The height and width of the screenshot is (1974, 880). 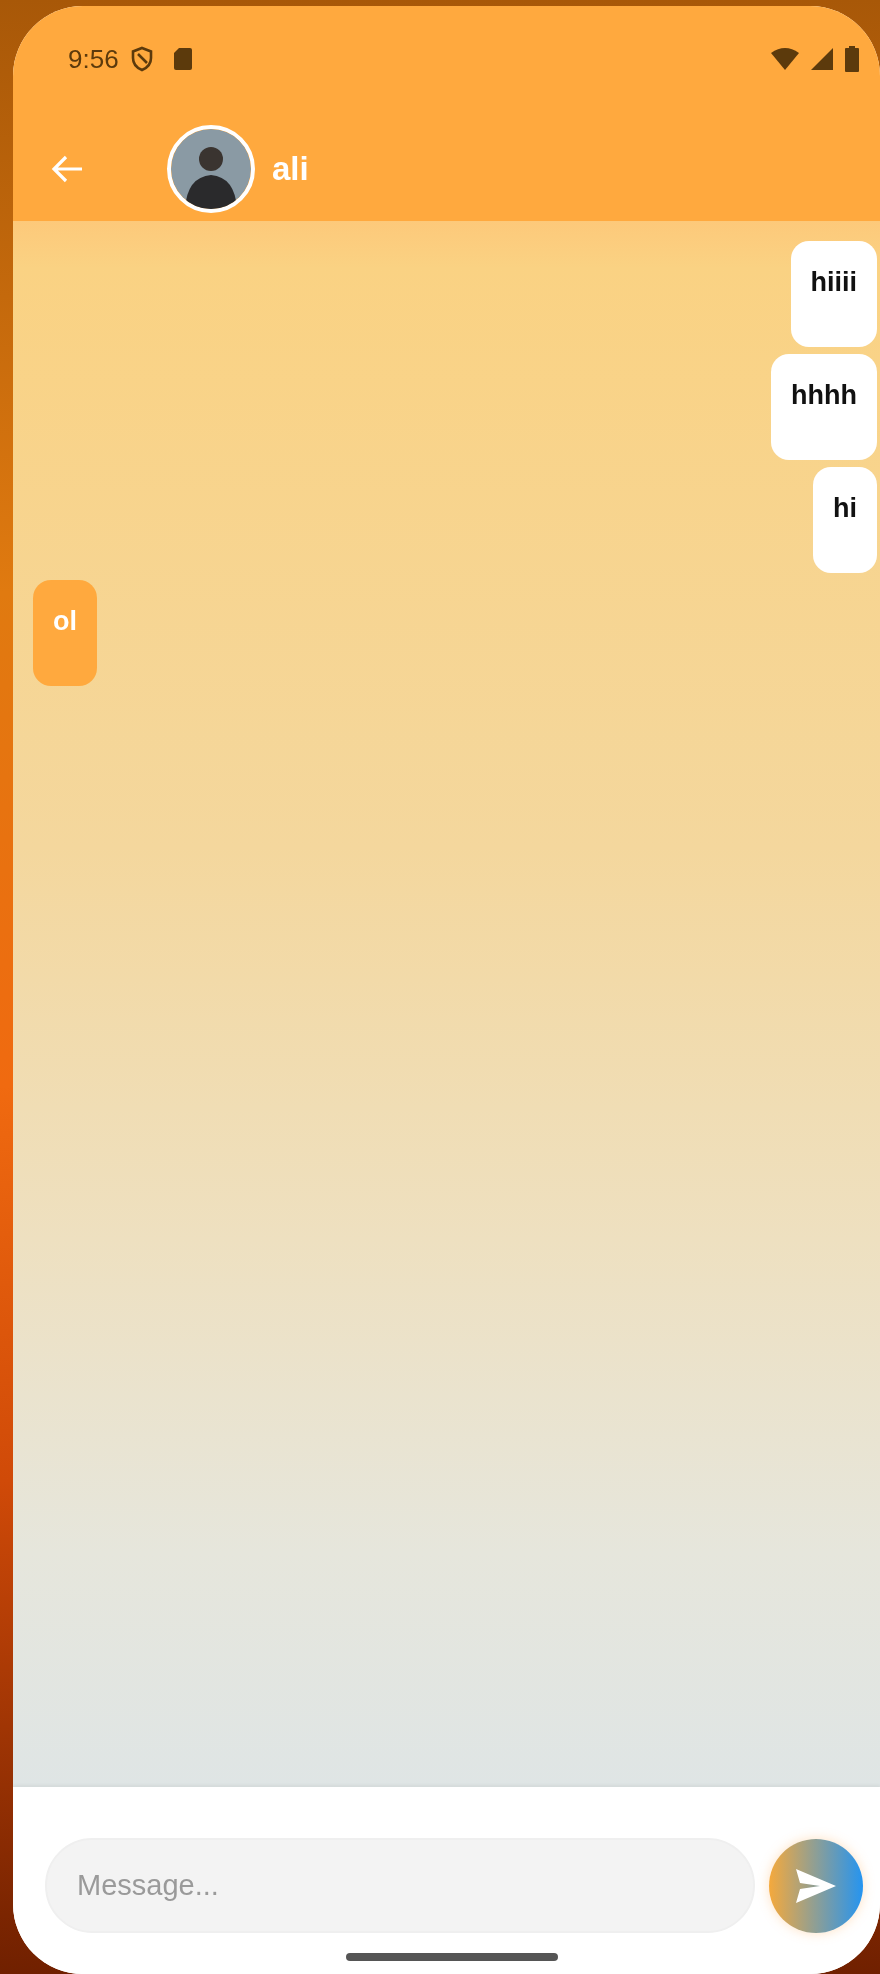 I want to click on message-bubble: hiiii, so click(x=833, y=294).